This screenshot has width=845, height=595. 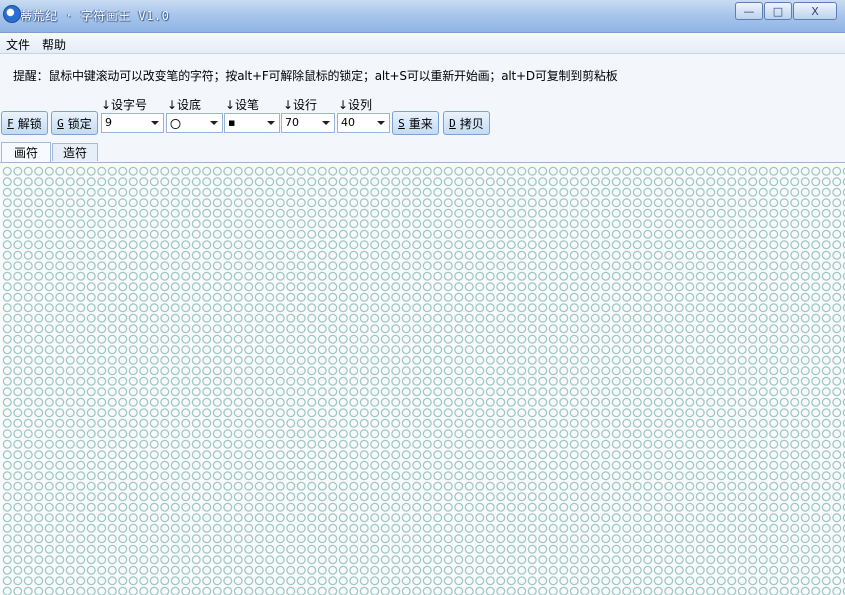 What do you see at coordinates (308, 123) in the screenshot?
I see `rows-select: 70` at bounding box center [308, 123].